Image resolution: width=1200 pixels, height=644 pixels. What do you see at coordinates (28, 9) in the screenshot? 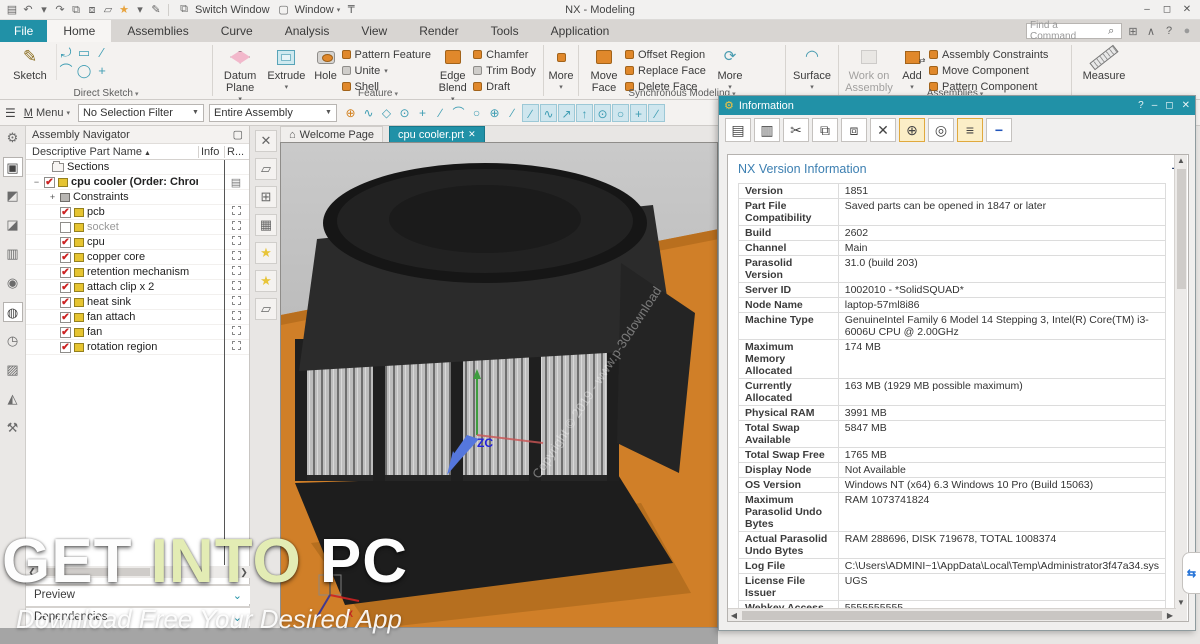
I see `undo-icon: ↶` at bounding box center [28, 9].